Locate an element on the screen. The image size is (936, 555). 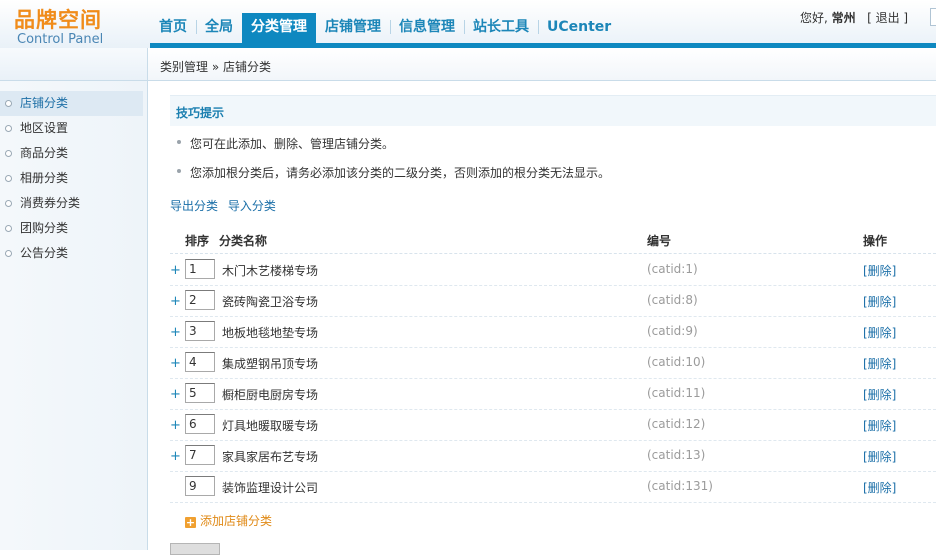
add-icon: + is located at coordinates (190, 522).